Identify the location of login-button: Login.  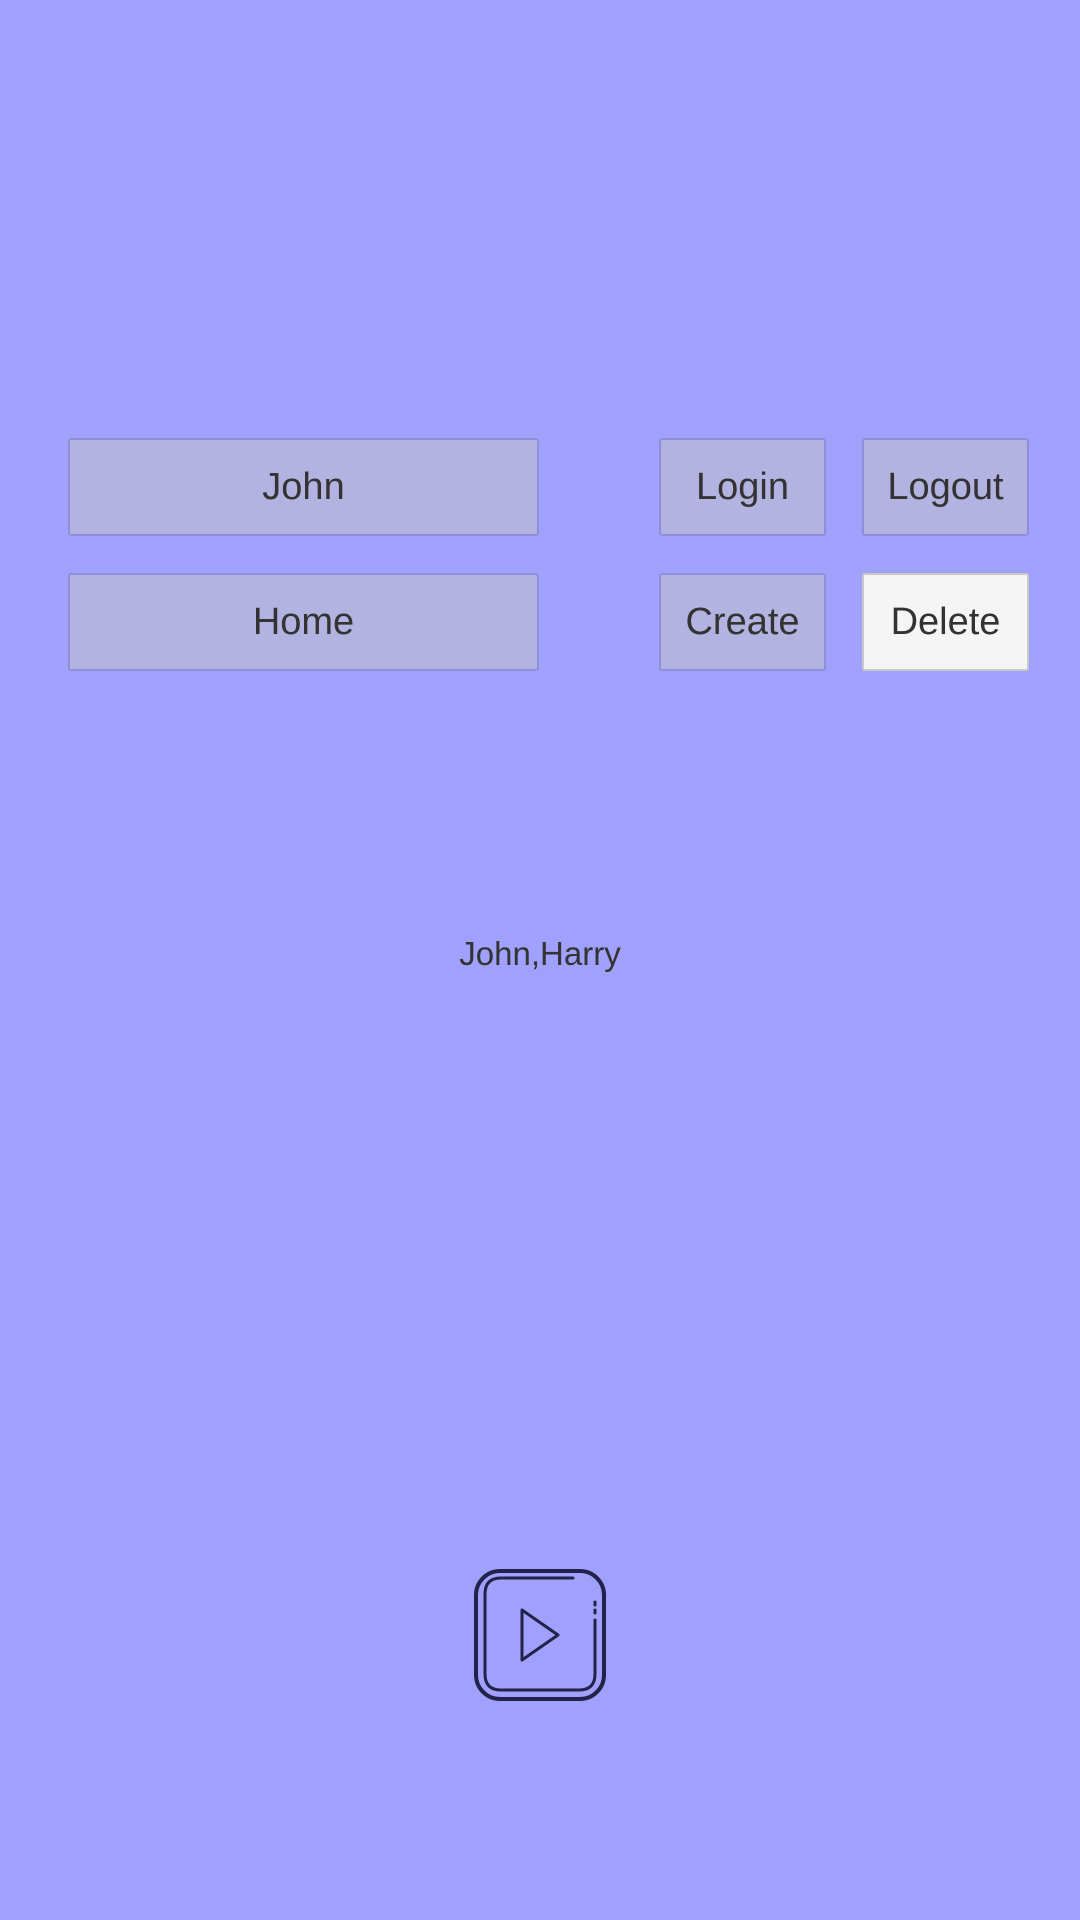
(742, 487).